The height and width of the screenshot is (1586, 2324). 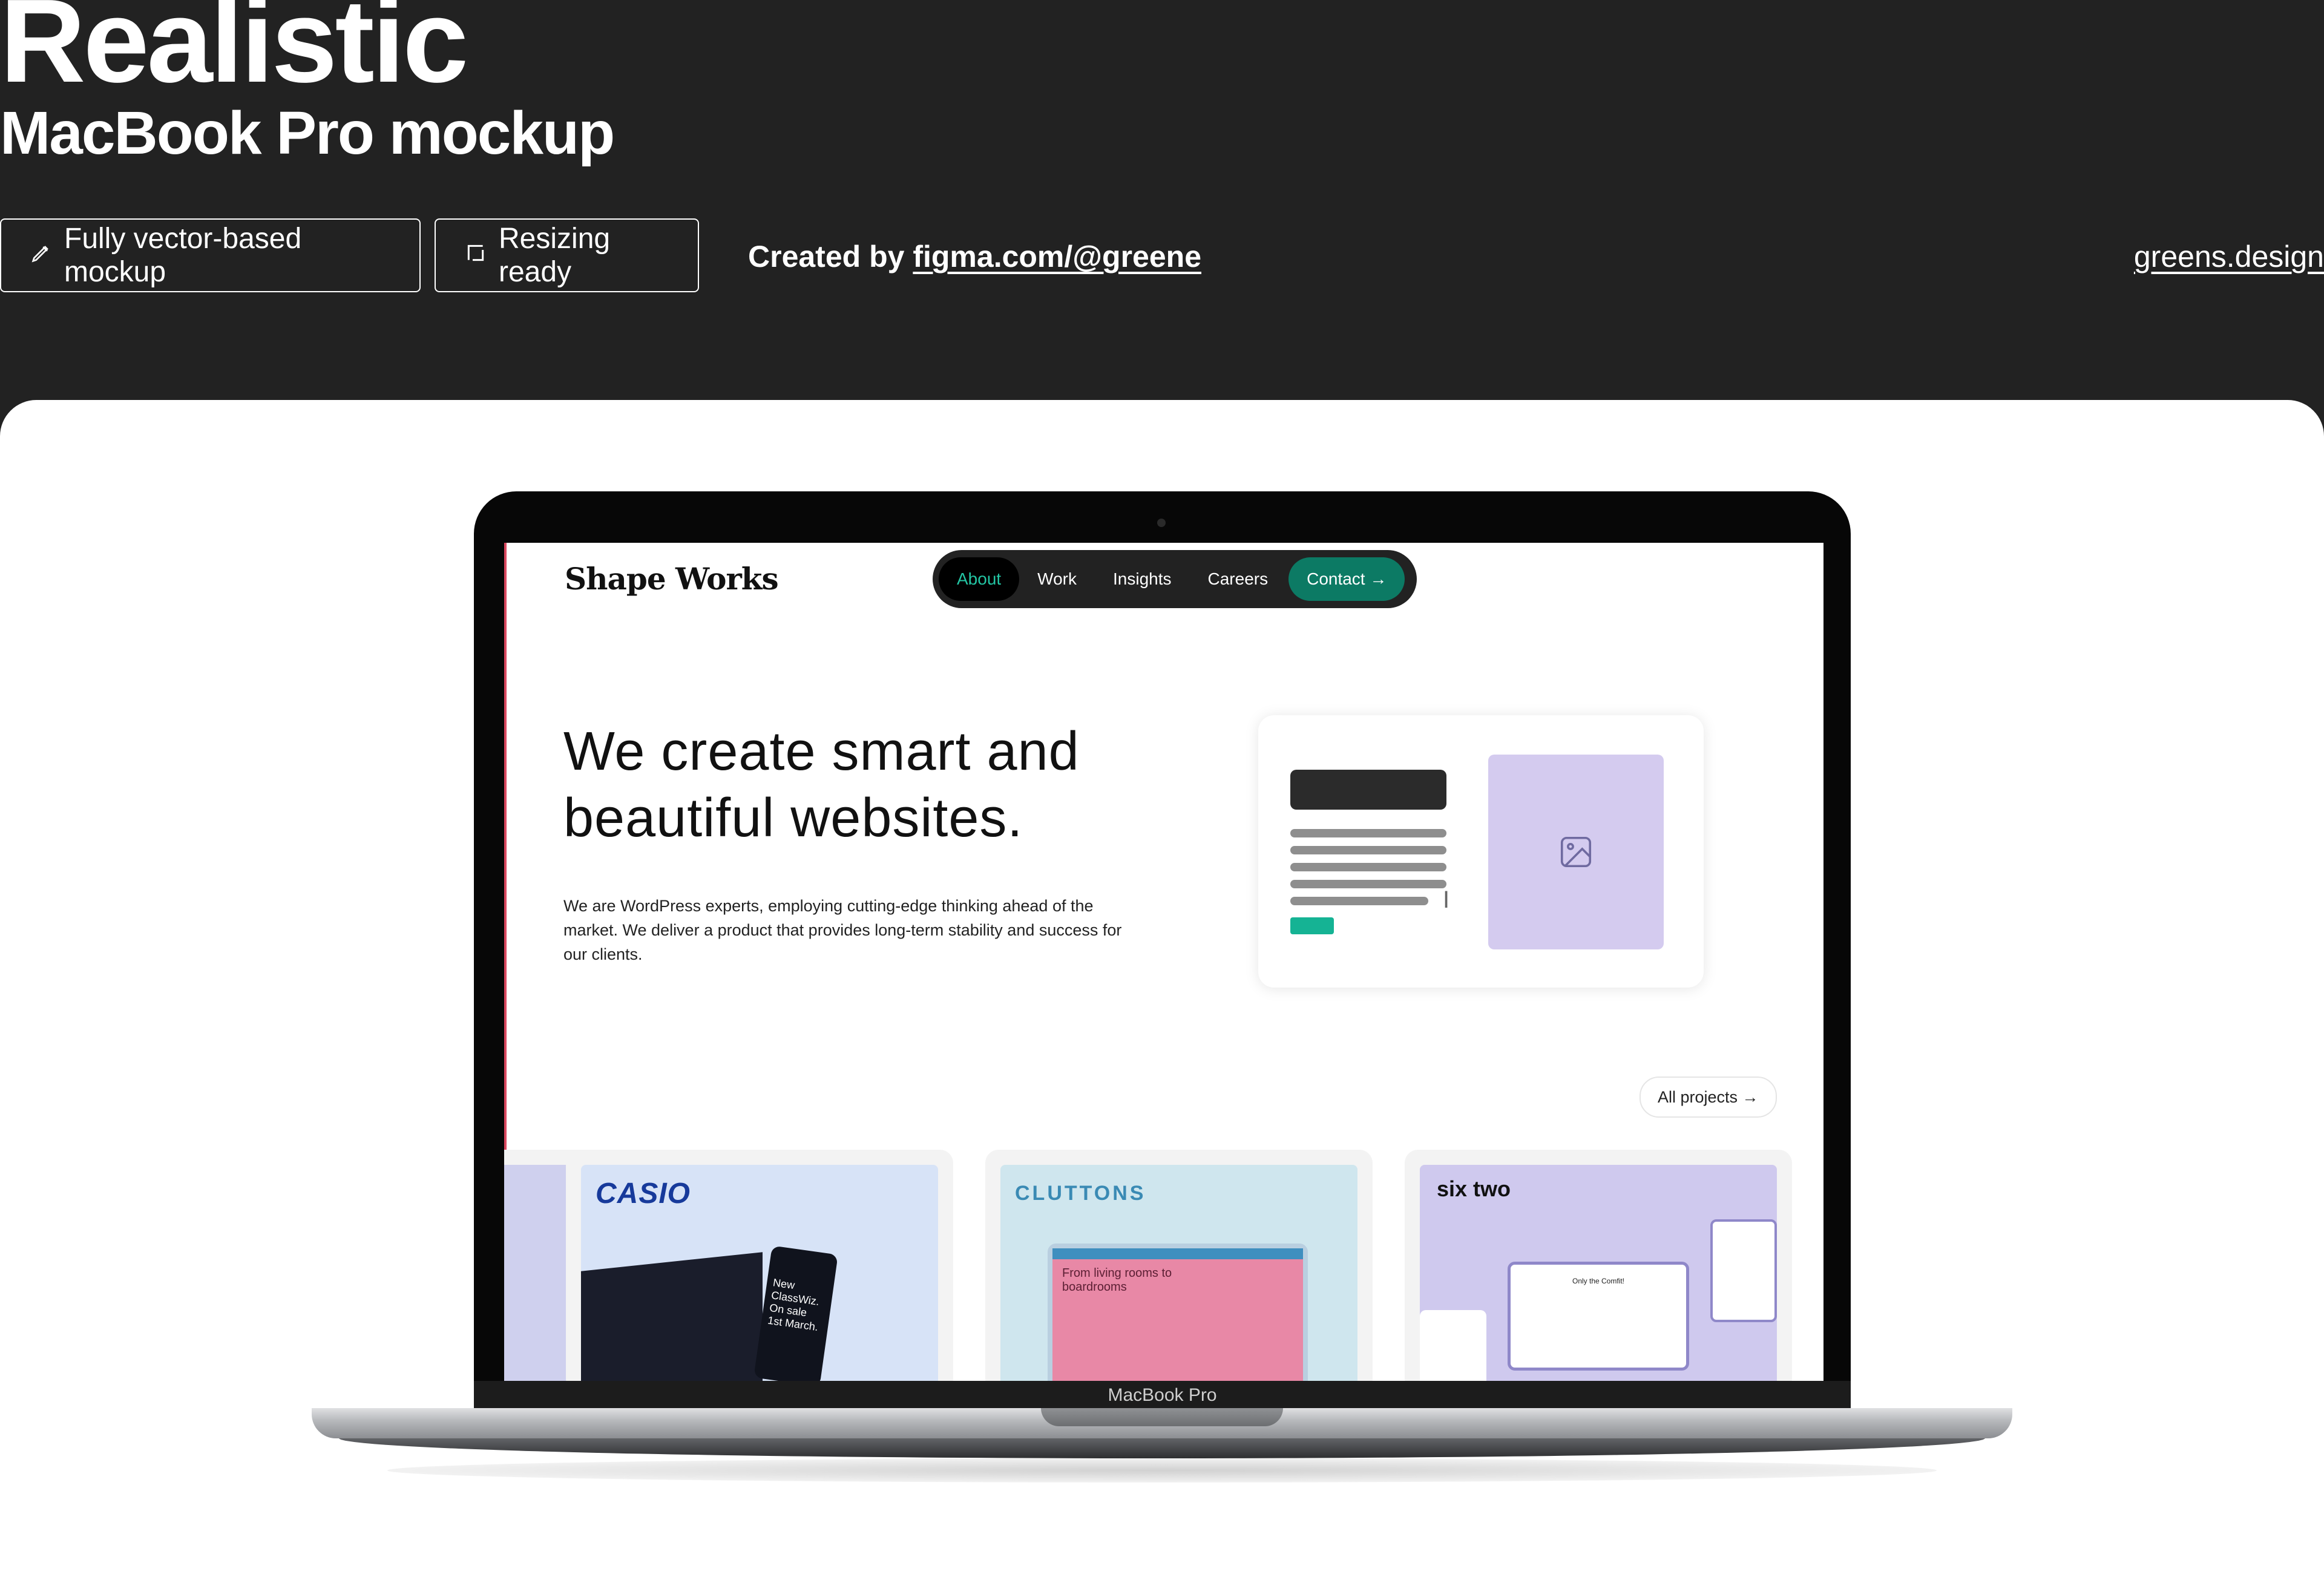 I want to click on hero-illustration-card: I, so click(x=1481, y=851).